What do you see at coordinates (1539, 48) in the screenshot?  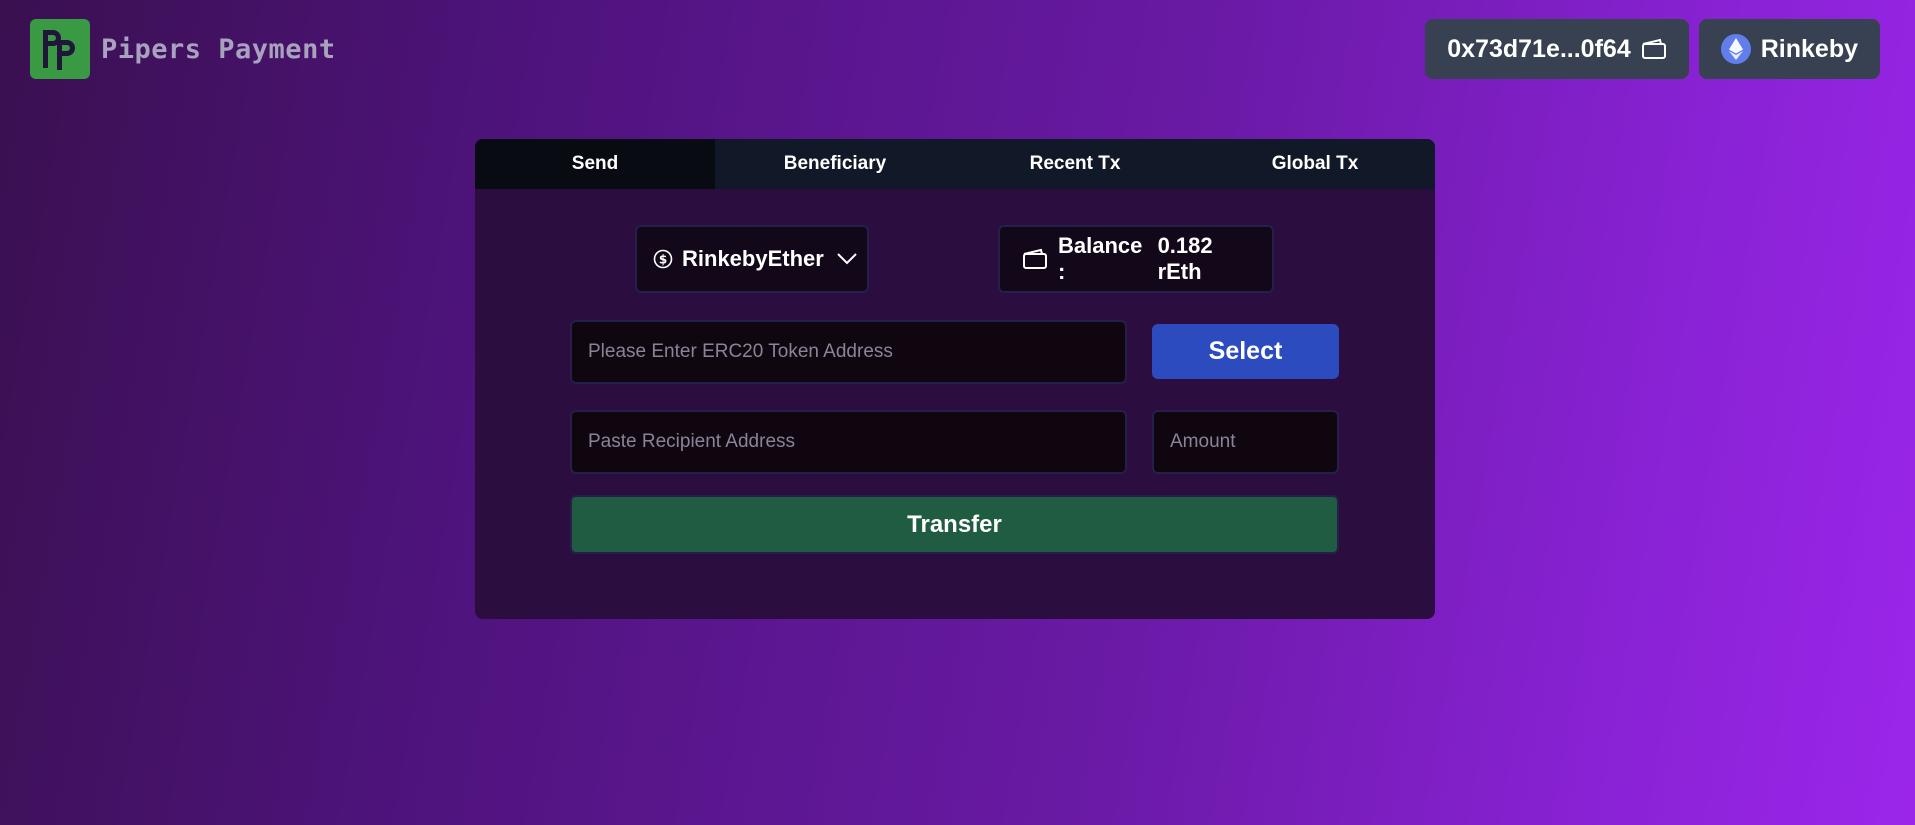 I see `account-address: 0x73d71e...0f64` at bounding box center [1539, 48].